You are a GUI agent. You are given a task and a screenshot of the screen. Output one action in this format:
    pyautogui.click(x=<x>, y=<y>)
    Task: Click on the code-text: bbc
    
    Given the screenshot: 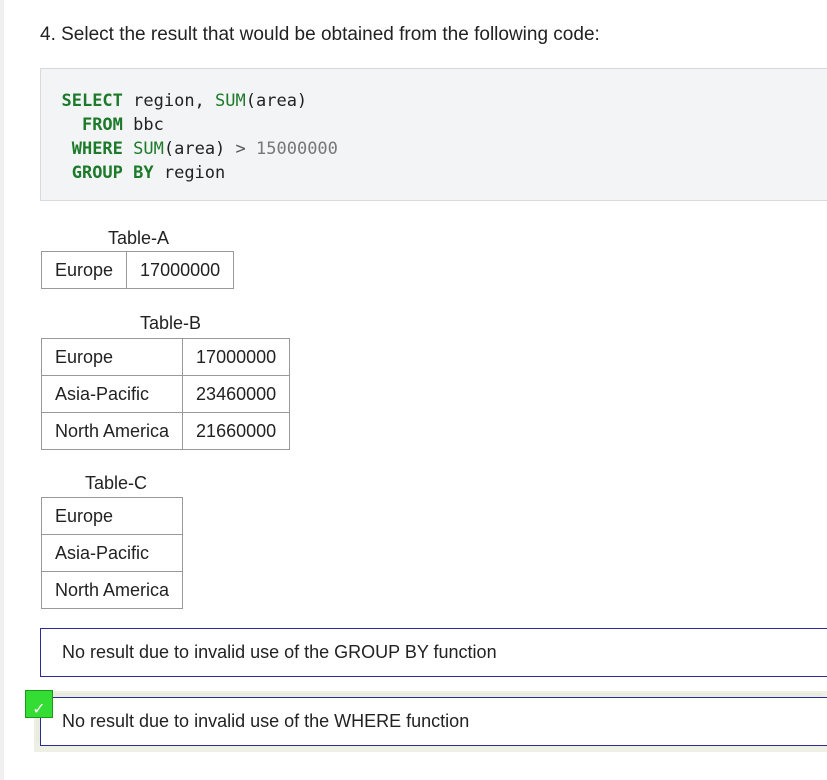 What is the action you would take?
    pyautogui.click(x=143, y=125)
    